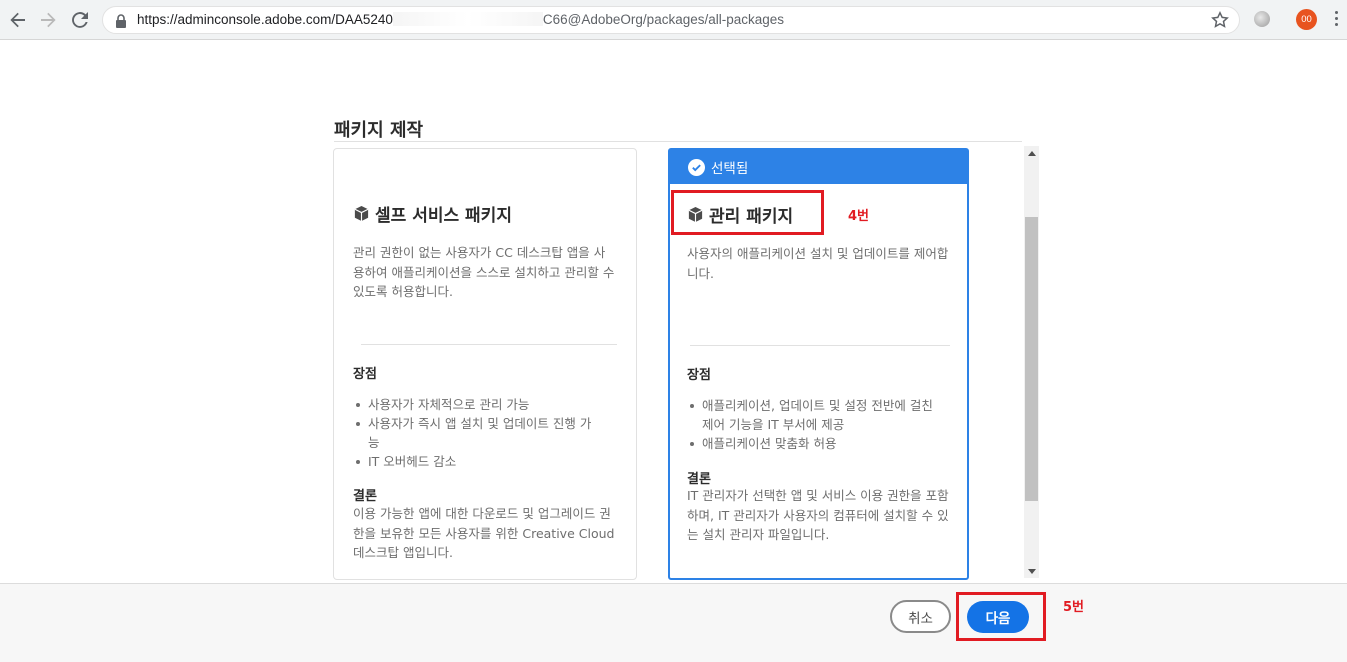  I want to click on managed-conclusion-heading: 결론, so click(699, 479).